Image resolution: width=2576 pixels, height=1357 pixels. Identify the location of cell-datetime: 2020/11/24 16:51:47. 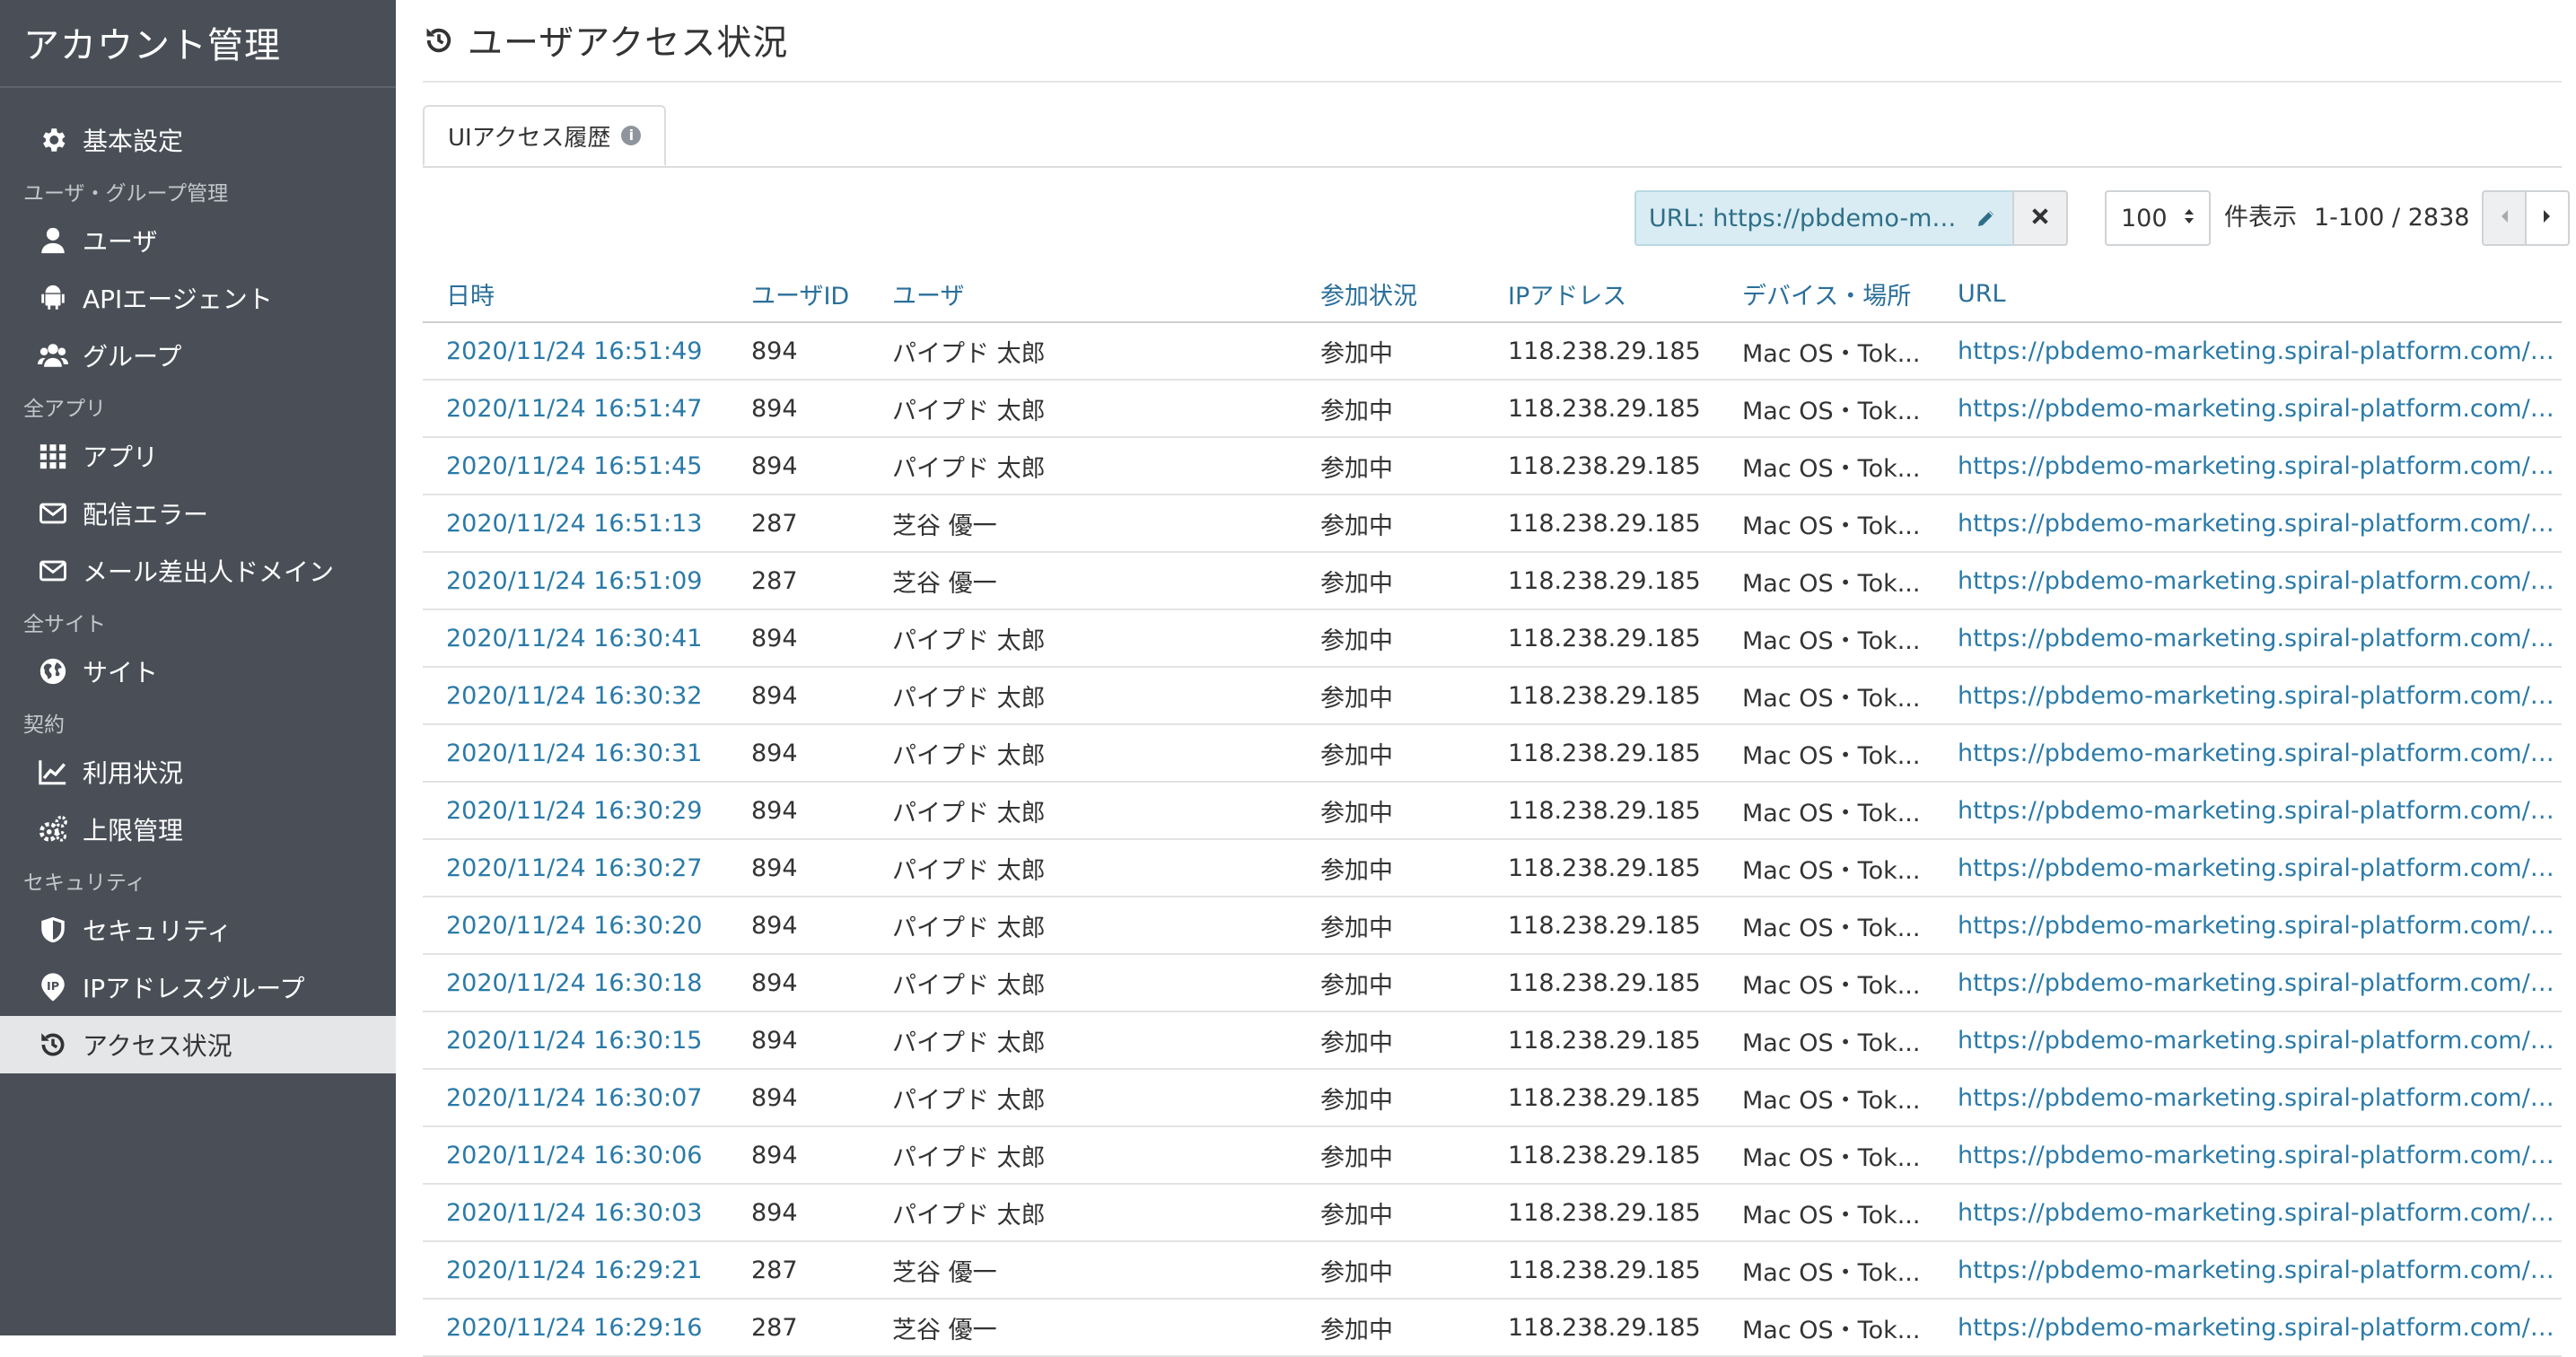
(575, 409).